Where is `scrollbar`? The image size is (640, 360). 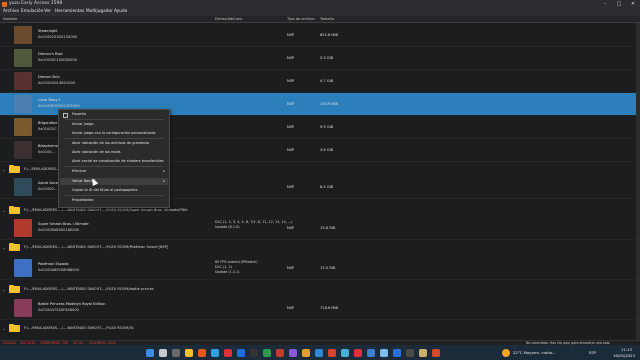
scrollbar is located at coordinates (638, 181).